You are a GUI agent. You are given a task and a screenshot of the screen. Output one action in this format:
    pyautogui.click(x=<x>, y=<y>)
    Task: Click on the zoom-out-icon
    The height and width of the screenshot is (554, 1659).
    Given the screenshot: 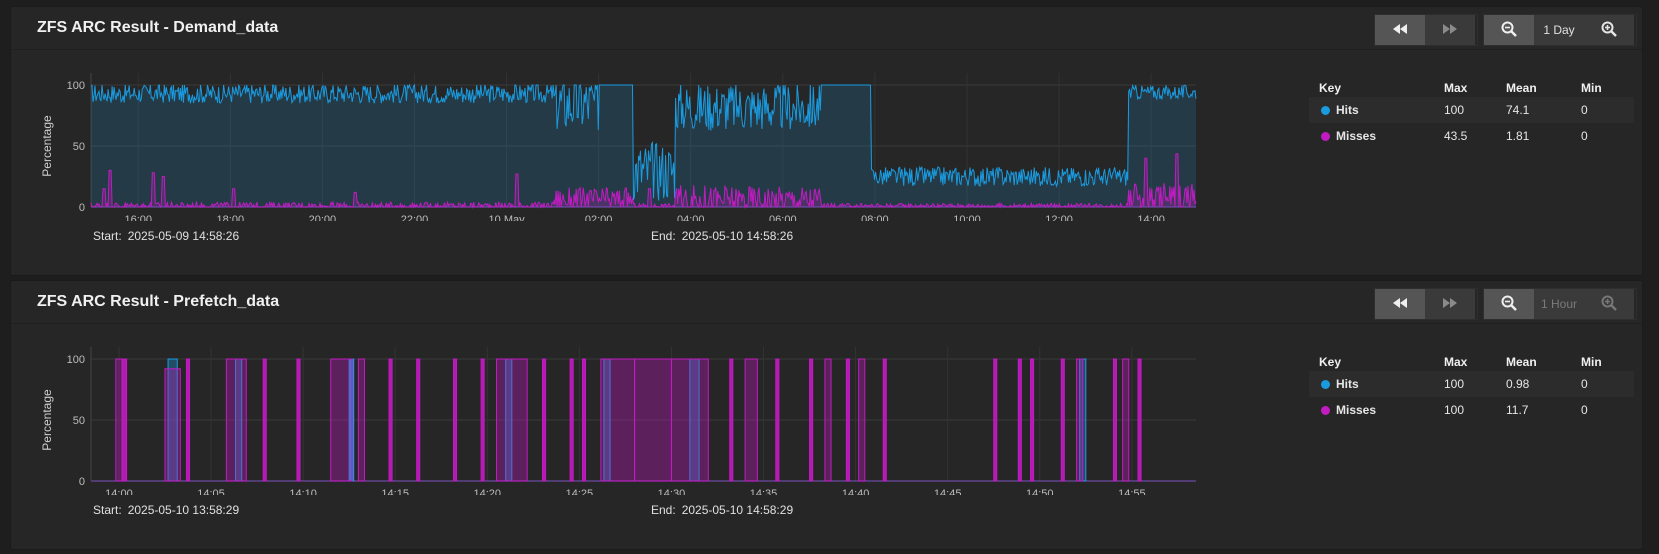 What is the action you would take?
    pyautogui.click(x=1509, y=304)
    